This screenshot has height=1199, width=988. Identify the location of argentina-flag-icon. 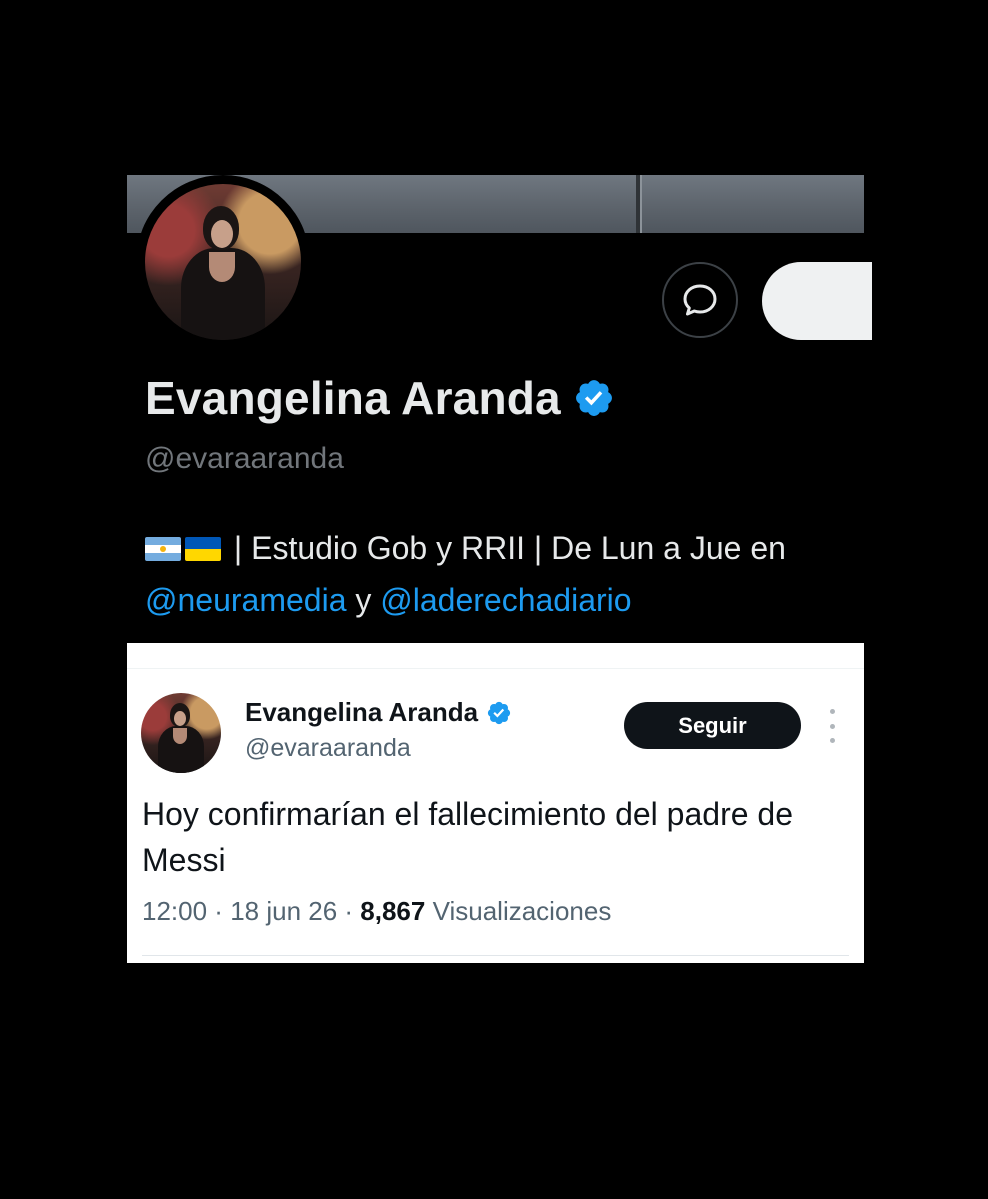
(163, 549).